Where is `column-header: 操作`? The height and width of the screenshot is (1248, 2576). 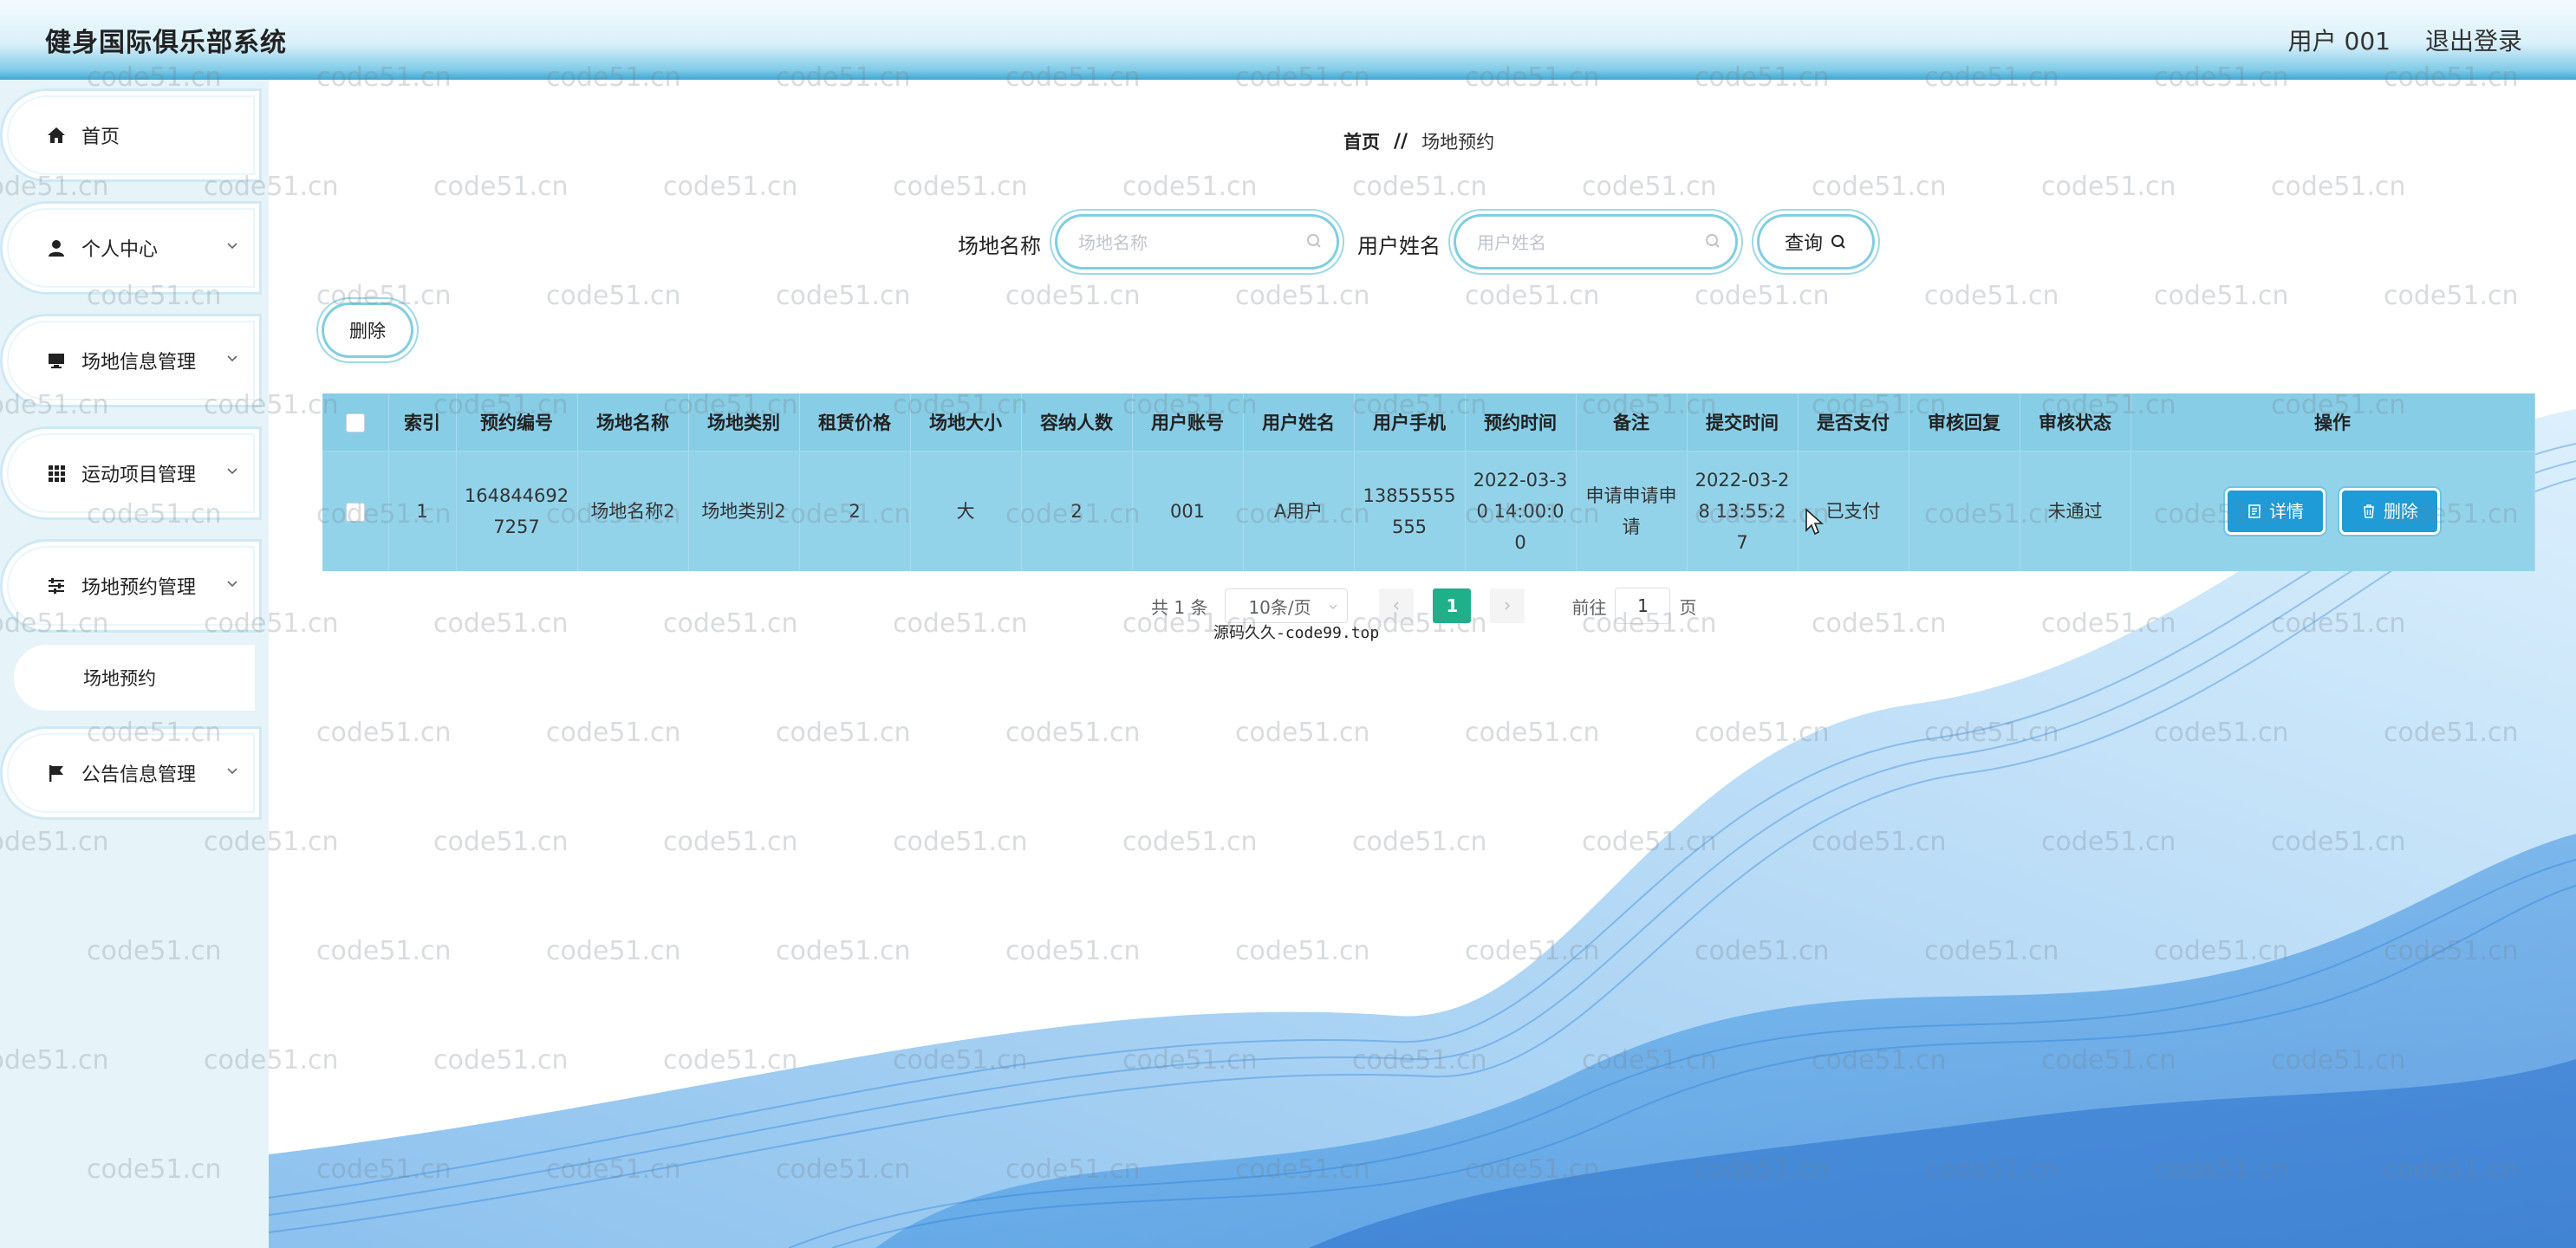 column-header: 操作 is located at coordinates (2332, 422).